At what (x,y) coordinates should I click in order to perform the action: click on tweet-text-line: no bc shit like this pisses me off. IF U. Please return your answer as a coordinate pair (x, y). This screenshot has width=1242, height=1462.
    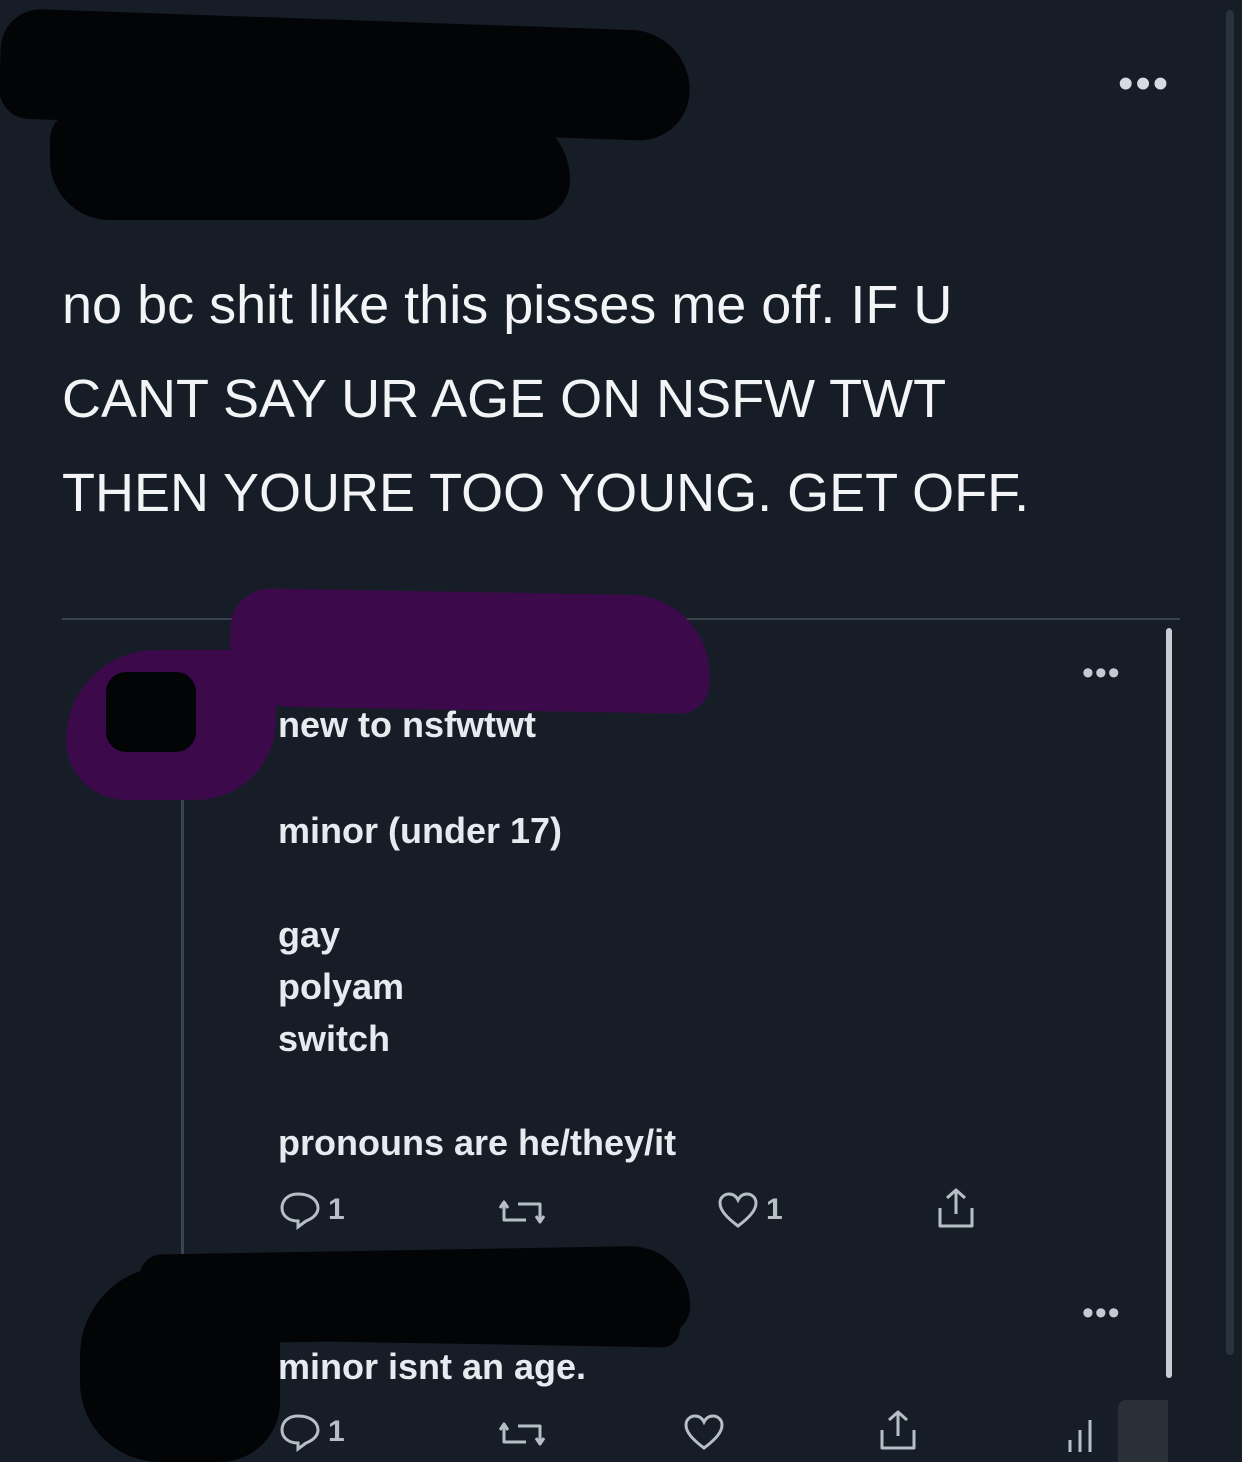
    Looking at the image, I should click on (507, 305).